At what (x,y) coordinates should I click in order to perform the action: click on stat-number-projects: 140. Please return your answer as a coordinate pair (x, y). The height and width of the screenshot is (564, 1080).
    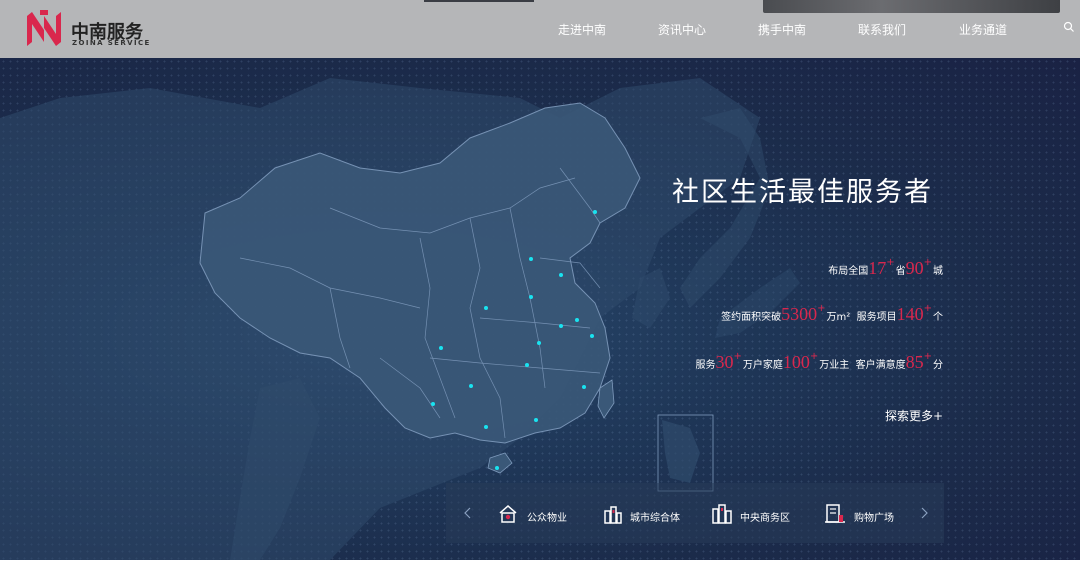
    Looking at the image, I should click on (910, 314).